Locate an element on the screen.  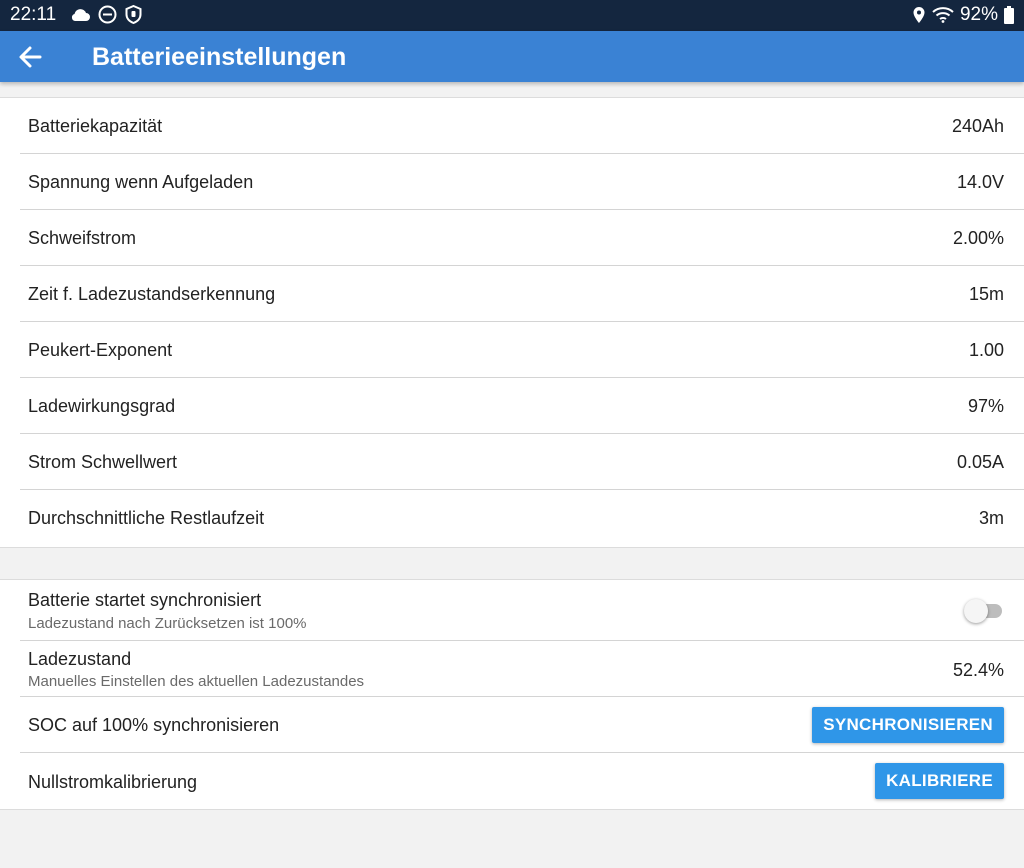
battery-percent: 92% is located at coordinates (978, 14).